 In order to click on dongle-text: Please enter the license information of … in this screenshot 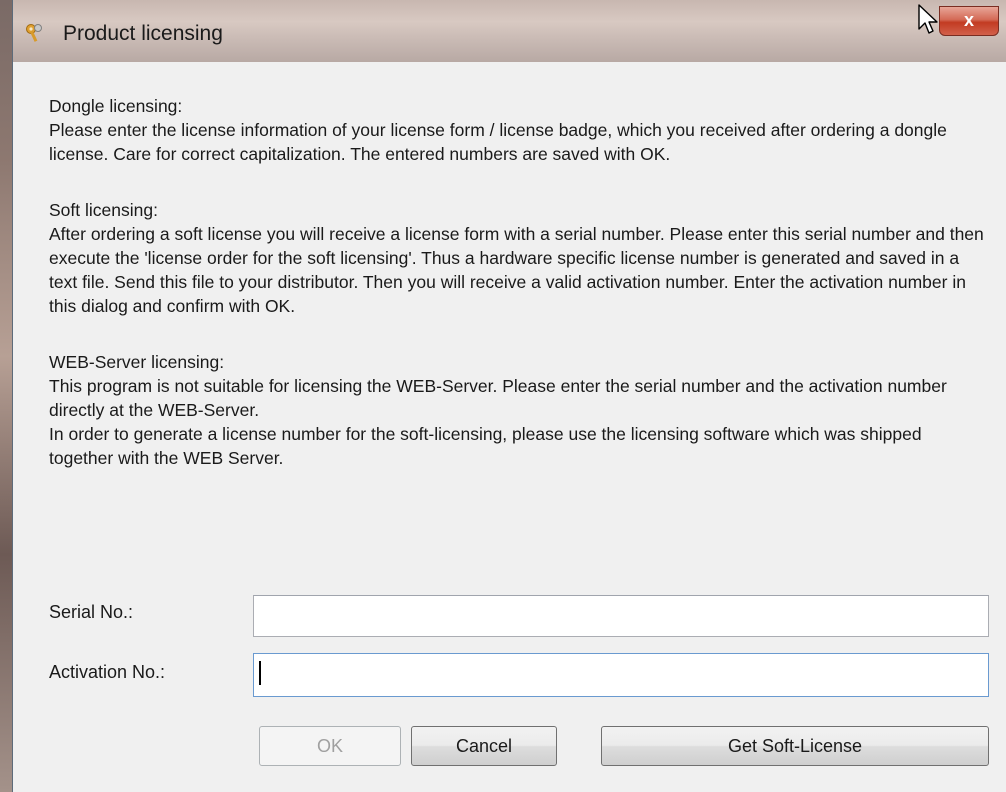, I will do `click(498, 142)`.